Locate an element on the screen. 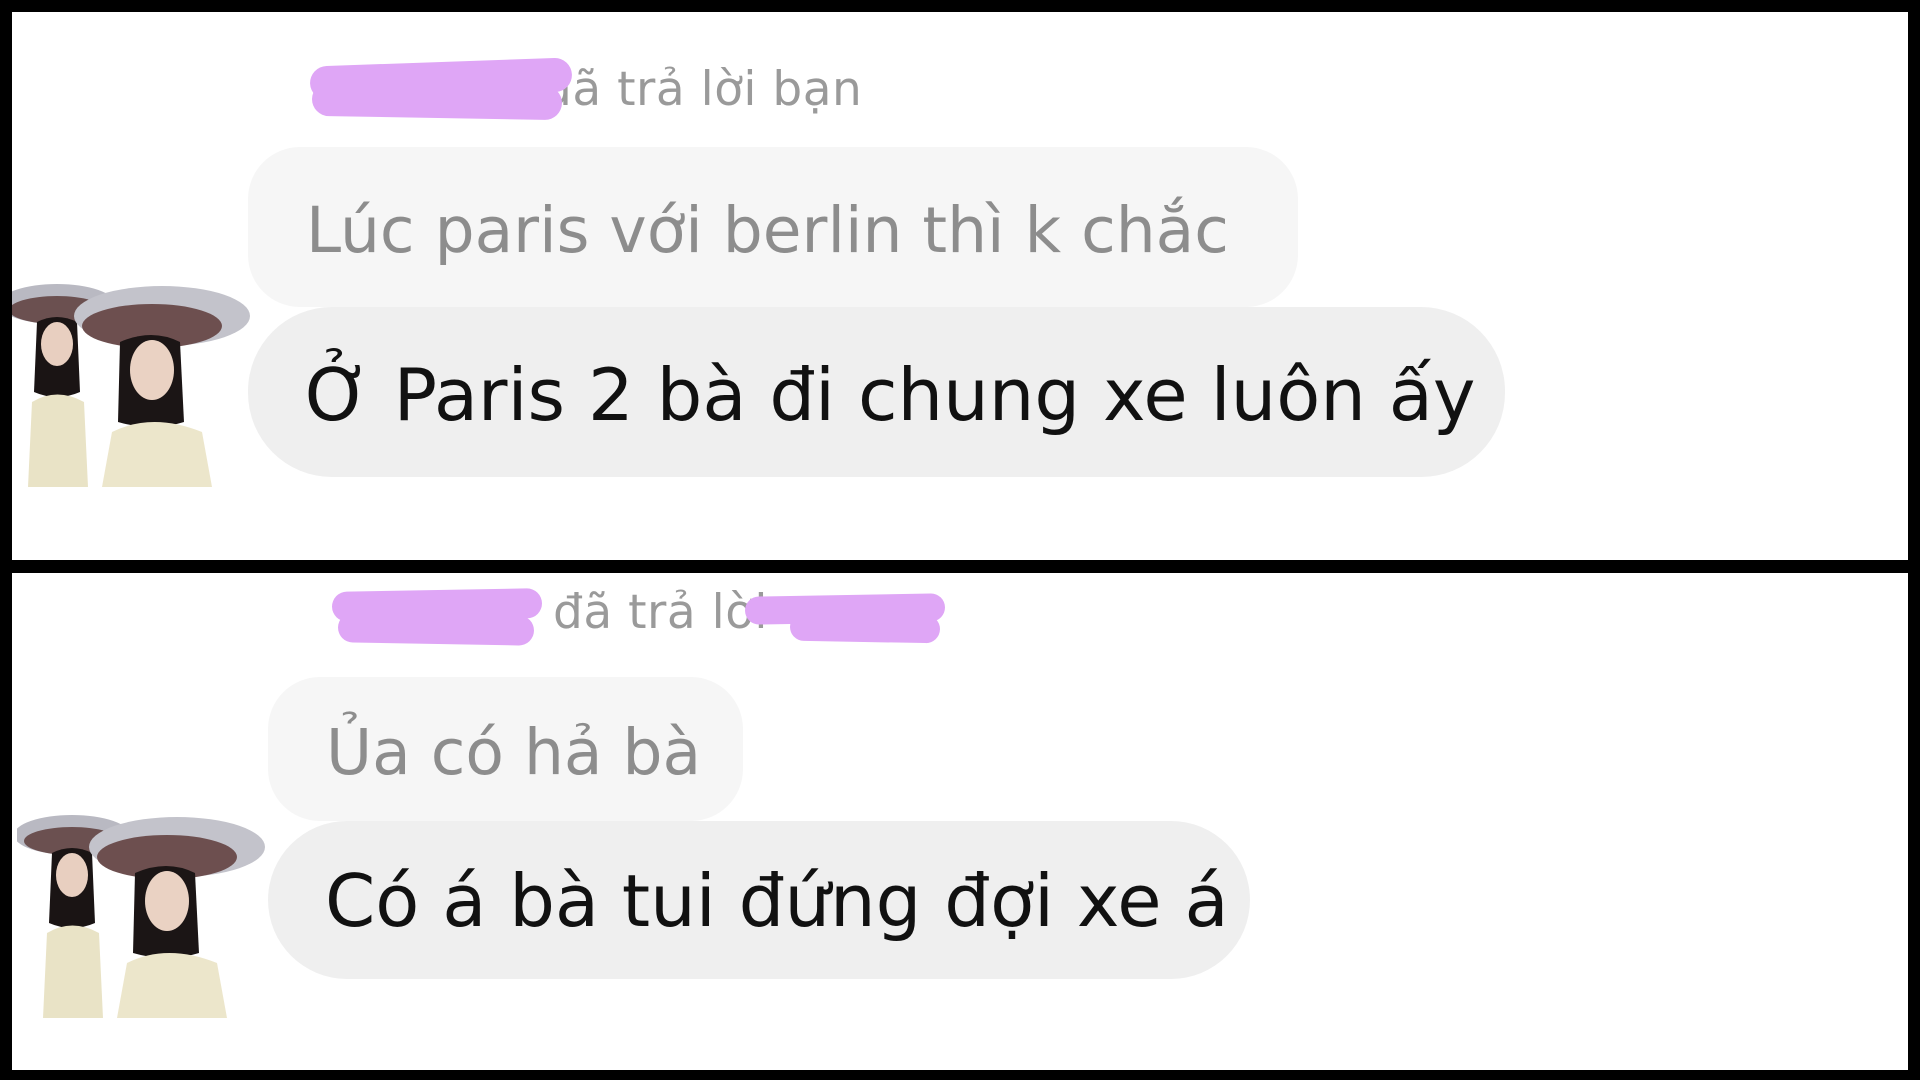 Image resolution: width=1920 pixels, height=1080 pixels. quoted-message-bubble: Lúc paris với berlin thì k chắc is located at coordinates (773, 227).